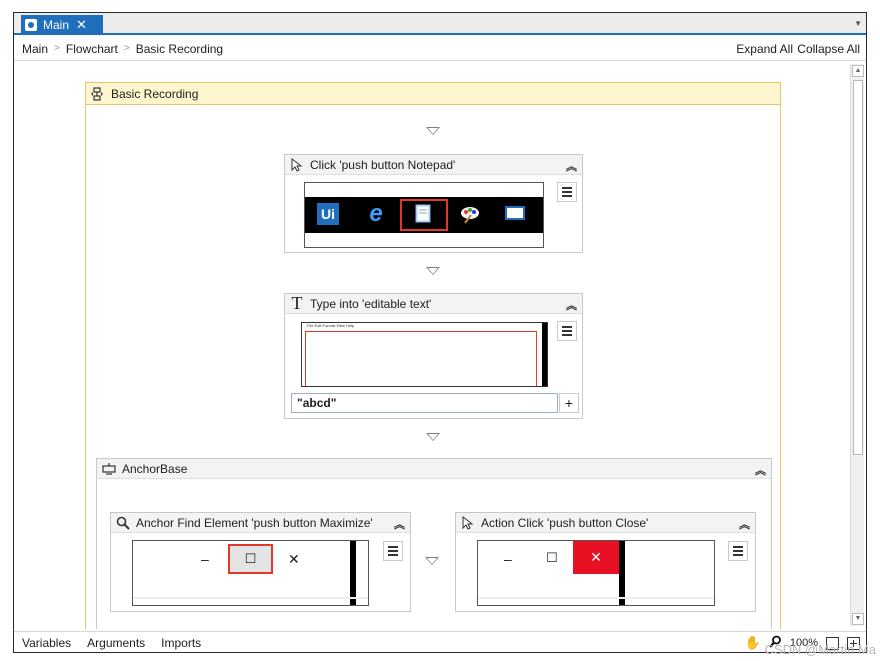 This screenshot has width=880, height=661. What do you see at coordinates (424, 403) in the screenshot?
I see `text-input: "abcd"` at bounding box center [424, 403].